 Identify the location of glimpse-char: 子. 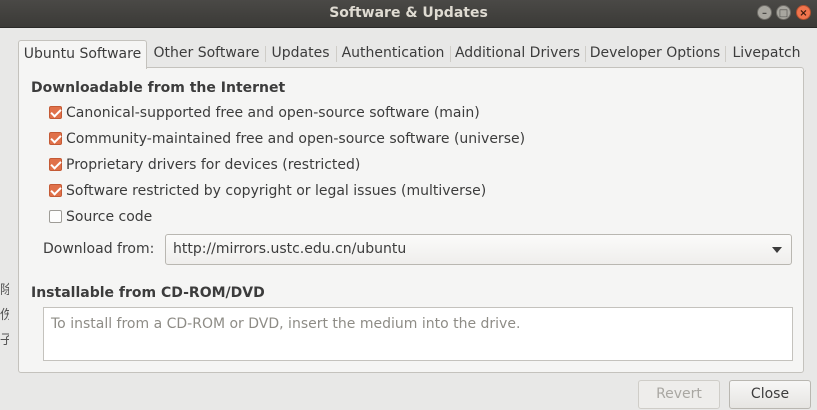
(4, 340).